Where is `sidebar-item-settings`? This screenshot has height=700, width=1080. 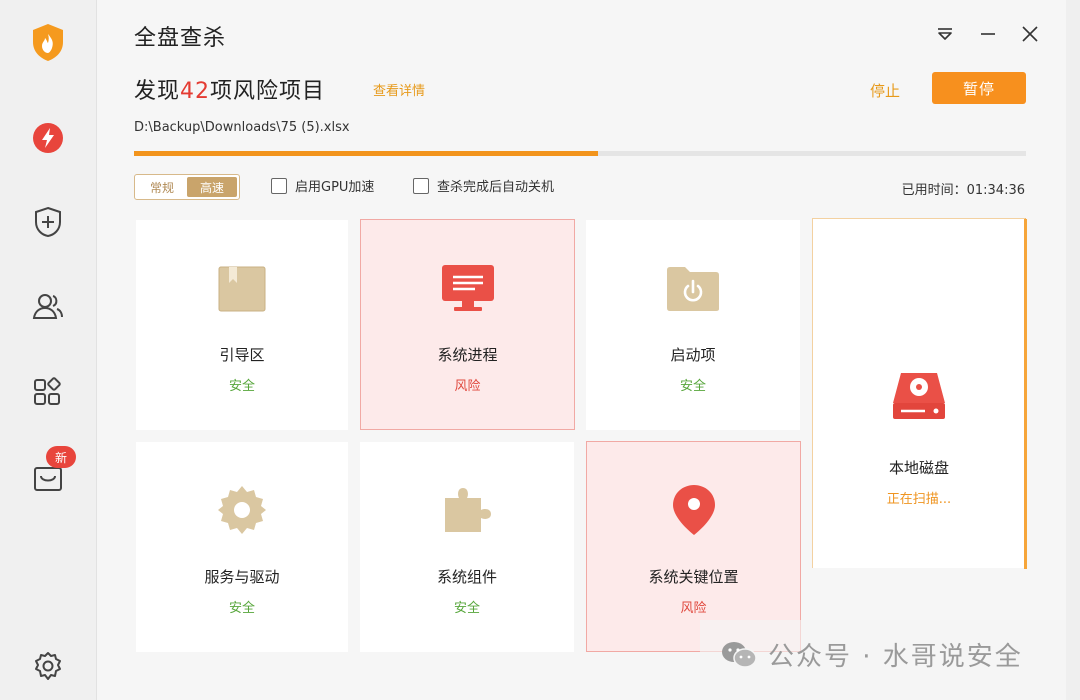 sidebar-item-settings is located at coordinates (48, 666).